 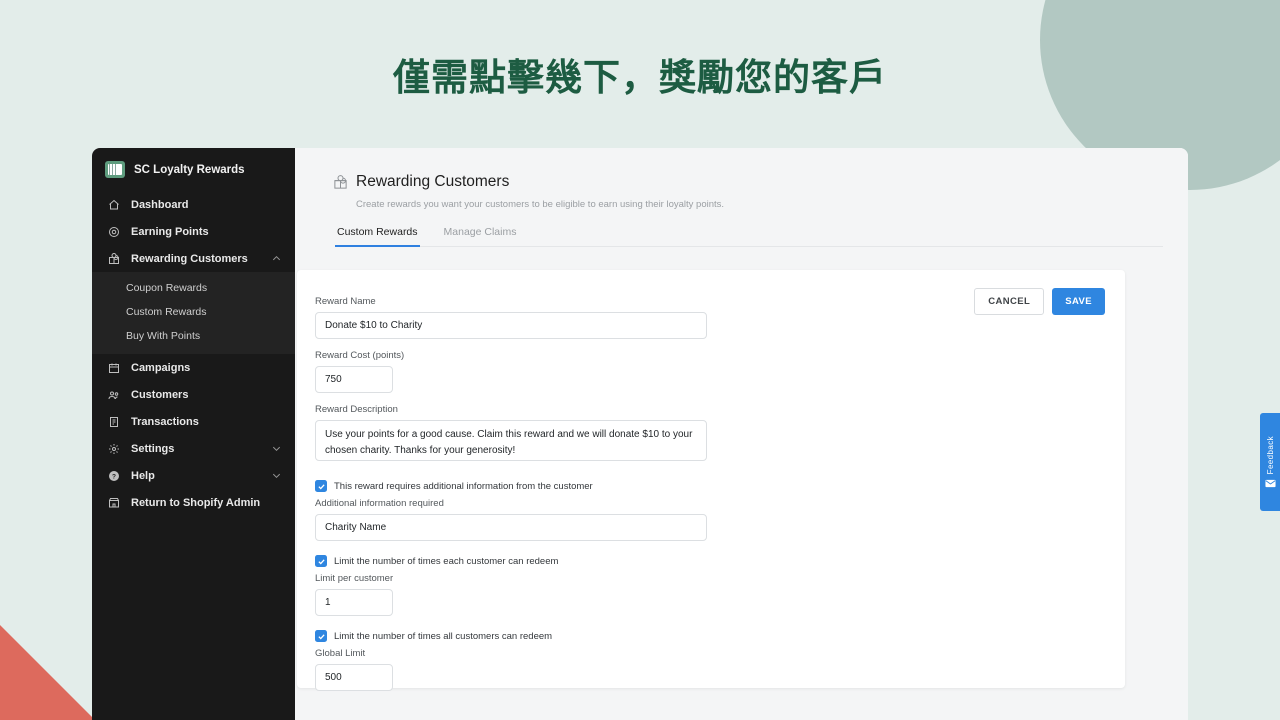 I want to click on cancel-button: CANCEL, so click(x=1009, y=301).